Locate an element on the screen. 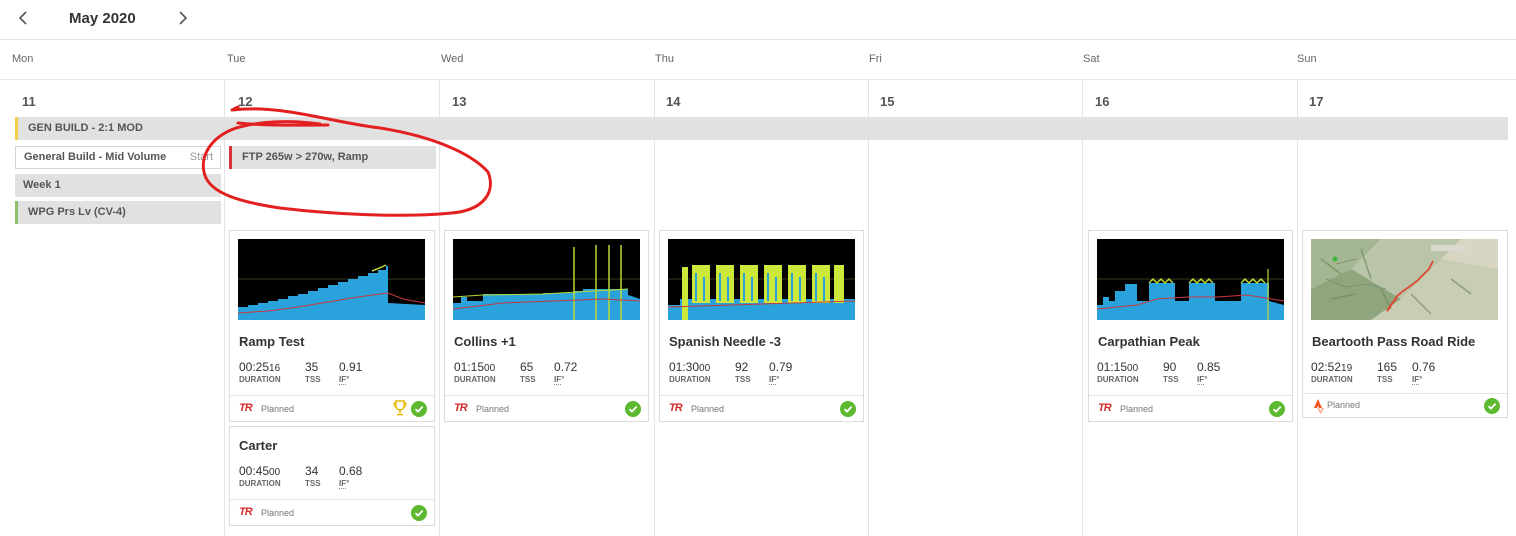 The image size is (1516, 536). weekday-sat: Sat is located at coordinates (1091, 59).